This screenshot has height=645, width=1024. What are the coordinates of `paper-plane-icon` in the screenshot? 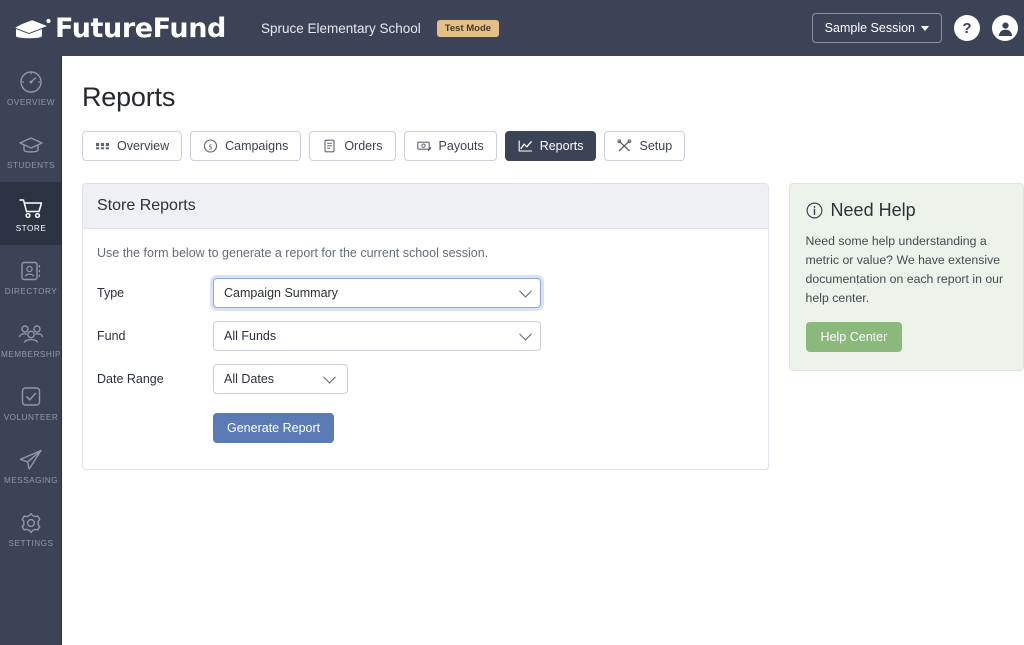 It's located at (30, 459).